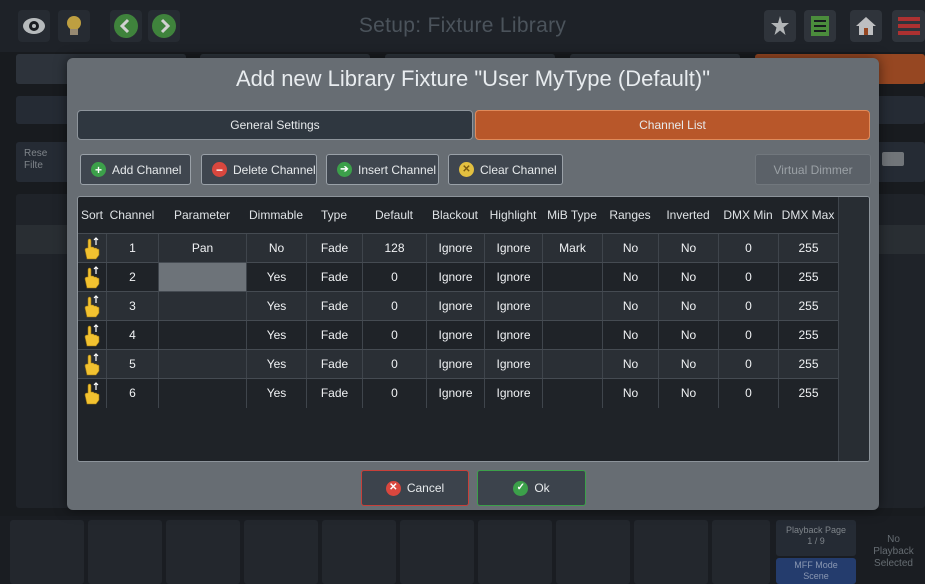 The image size is (925, 584). What do you see at coordinates (259, 169) in the screenshot?
I see `delete-channel-button: − Delete Channel` at bounding box center [259, 169].